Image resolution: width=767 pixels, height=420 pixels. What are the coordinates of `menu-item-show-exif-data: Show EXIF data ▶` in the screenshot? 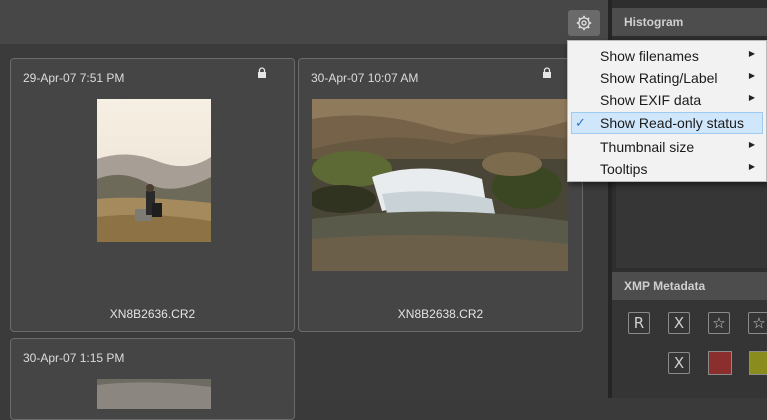 It's located at (667, 100).